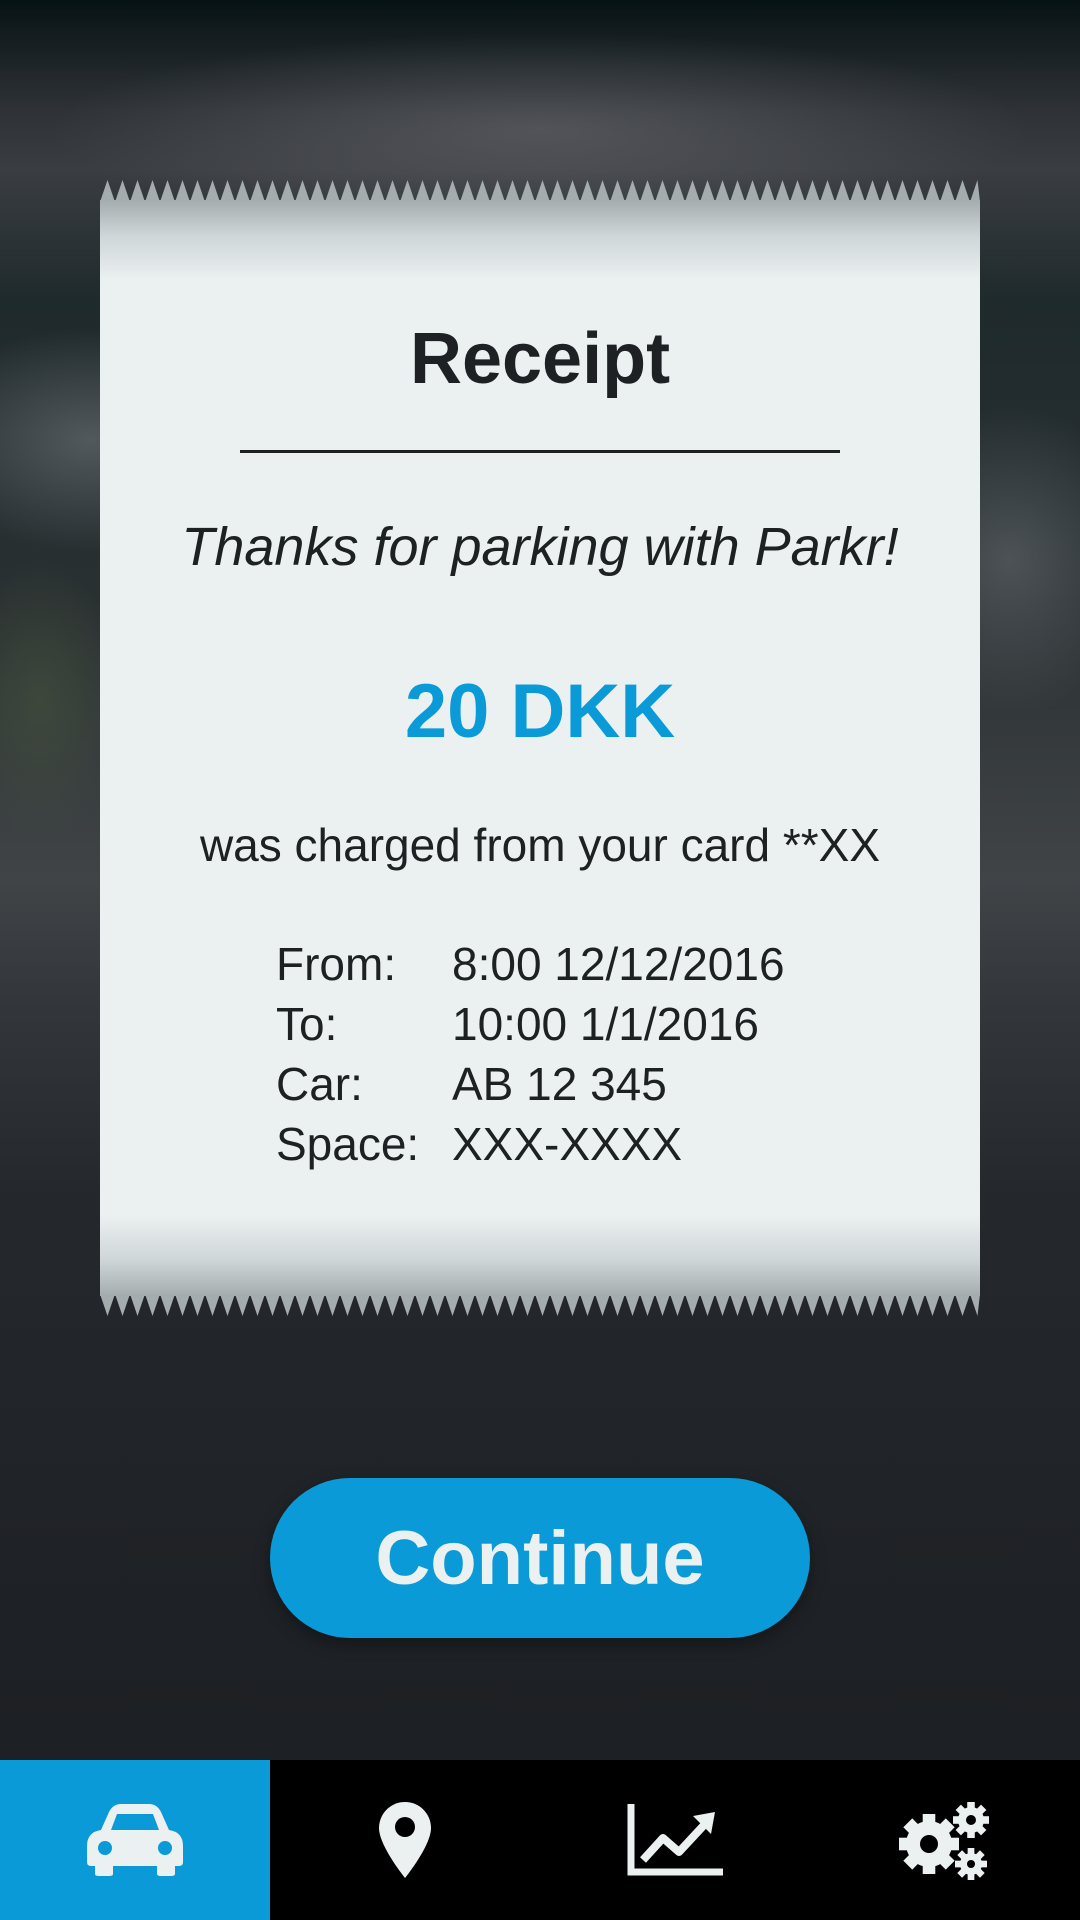 The image size is (1080, 1920). I want to click on nav-tab-settings, so click(945, 1840).